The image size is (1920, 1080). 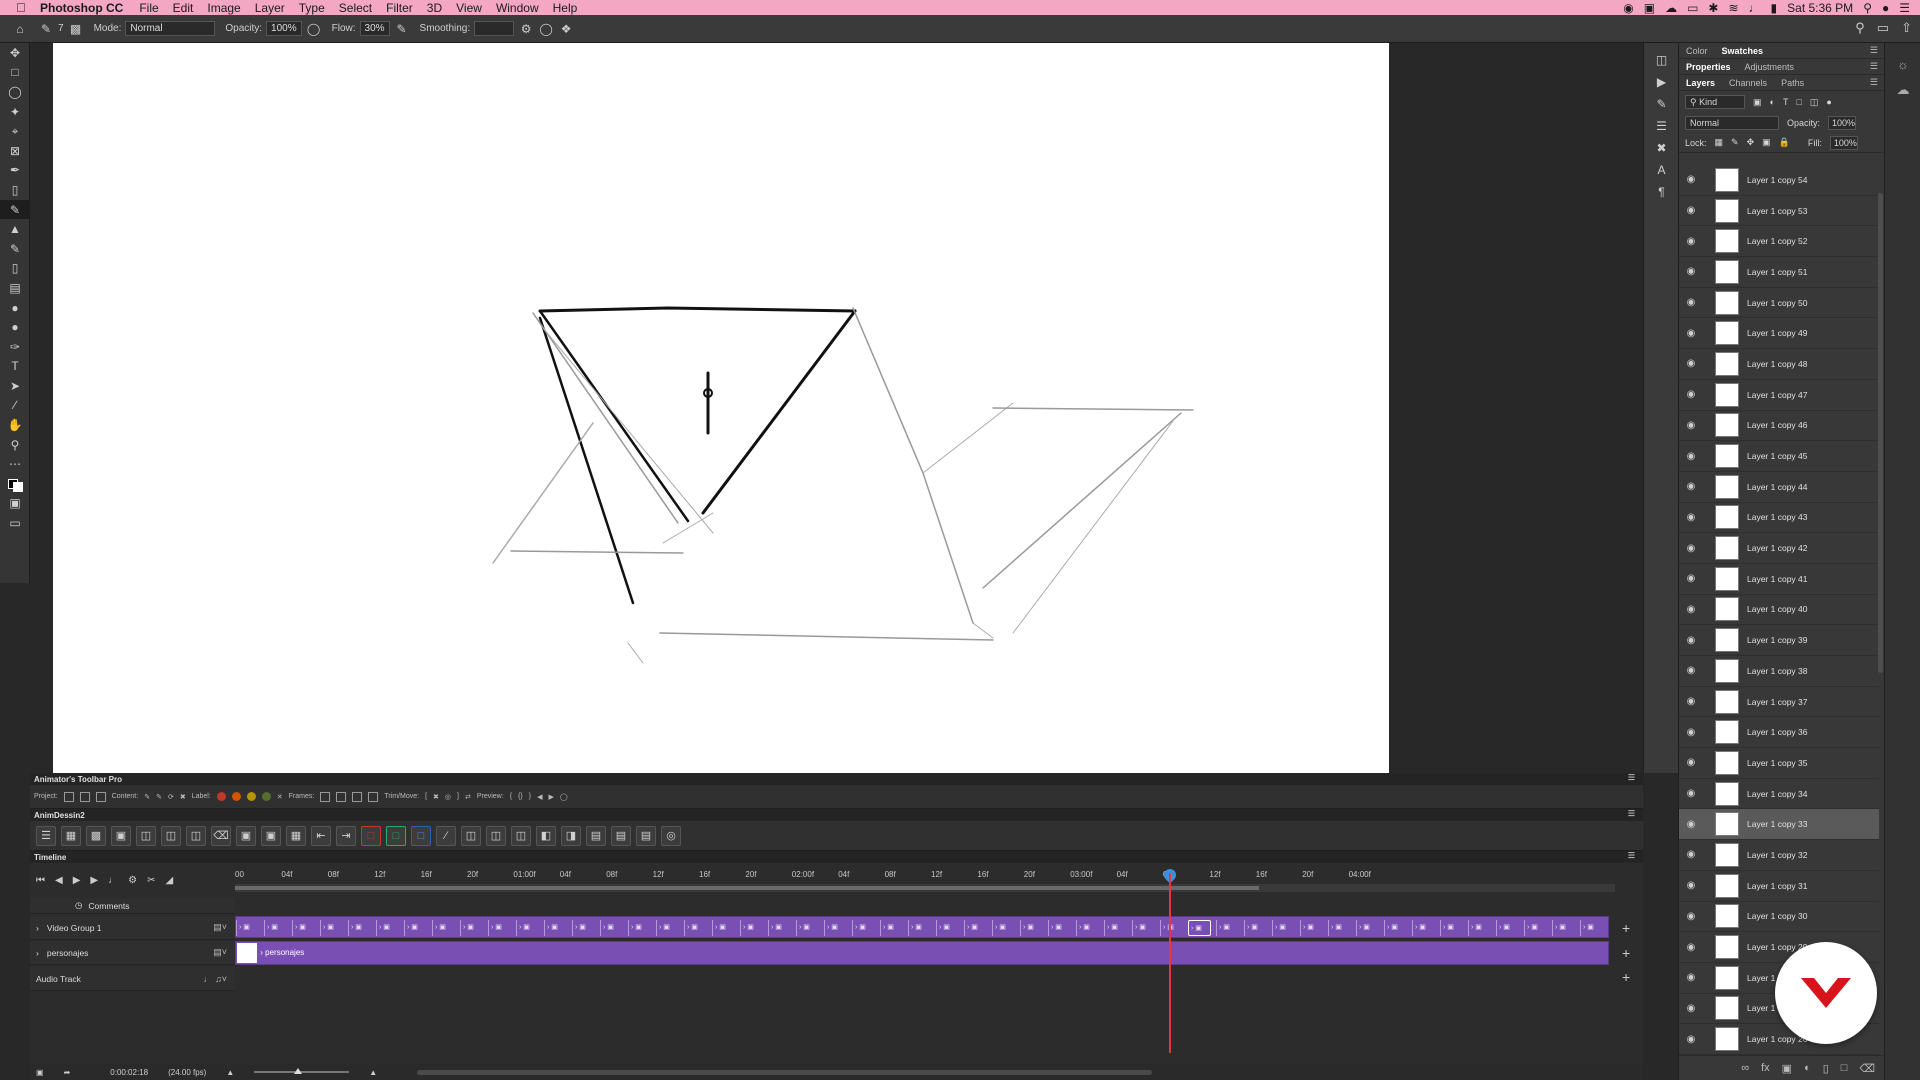 What do you see at coordinates (325, 796) in the screenshot?
I see `frames-add-icon` at bounding box center [325, 796].